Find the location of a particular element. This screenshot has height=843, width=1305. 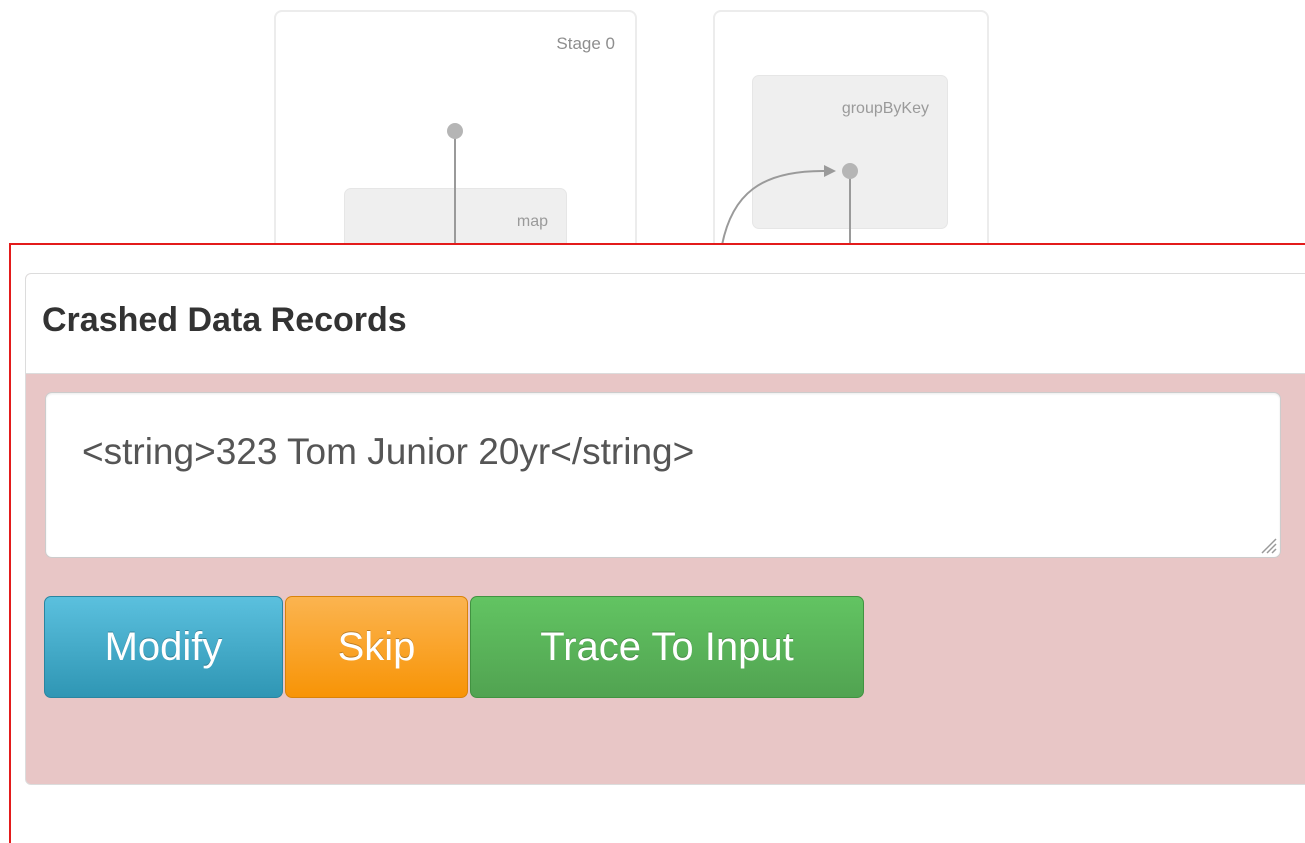

map-operator-label: map is located at coordinates (532, 221).